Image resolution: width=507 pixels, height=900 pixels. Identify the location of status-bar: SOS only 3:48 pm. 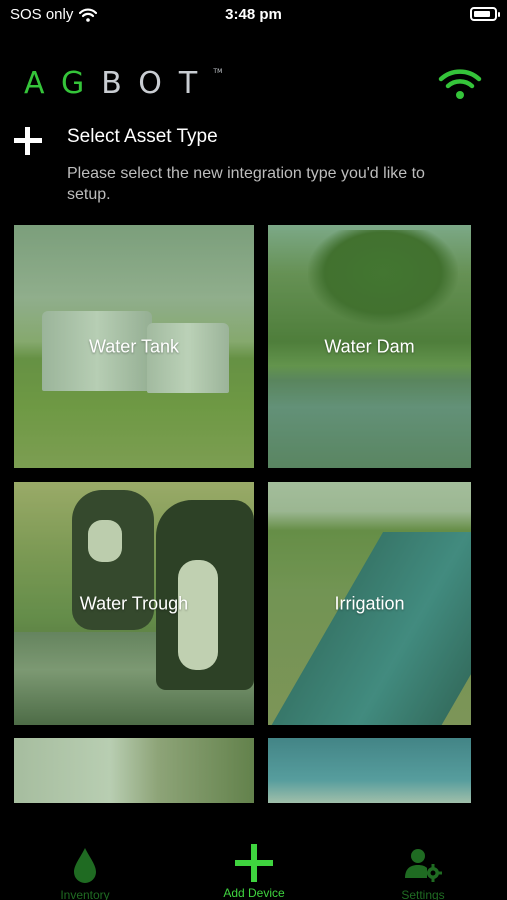
(253, 15).